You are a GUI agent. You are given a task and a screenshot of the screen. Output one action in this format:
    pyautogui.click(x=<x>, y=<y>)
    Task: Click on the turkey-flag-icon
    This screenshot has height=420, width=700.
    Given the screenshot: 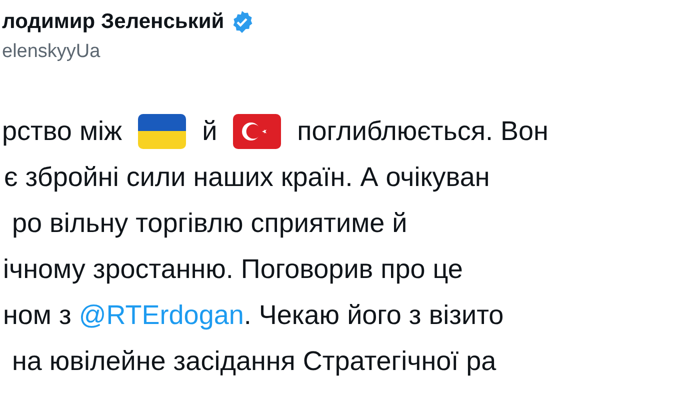 What is the action you would take?
    pyautogui.click(x=257, y=131)
    